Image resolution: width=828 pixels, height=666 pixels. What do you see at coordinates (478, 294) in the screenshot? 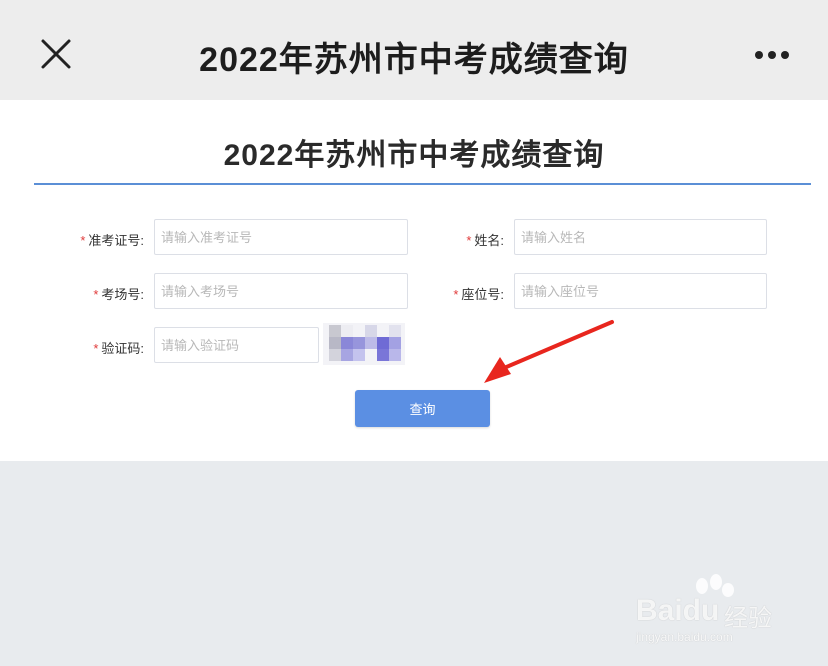
I see `seat-no-label: * 座位号:` at bounding box center [478, 294].